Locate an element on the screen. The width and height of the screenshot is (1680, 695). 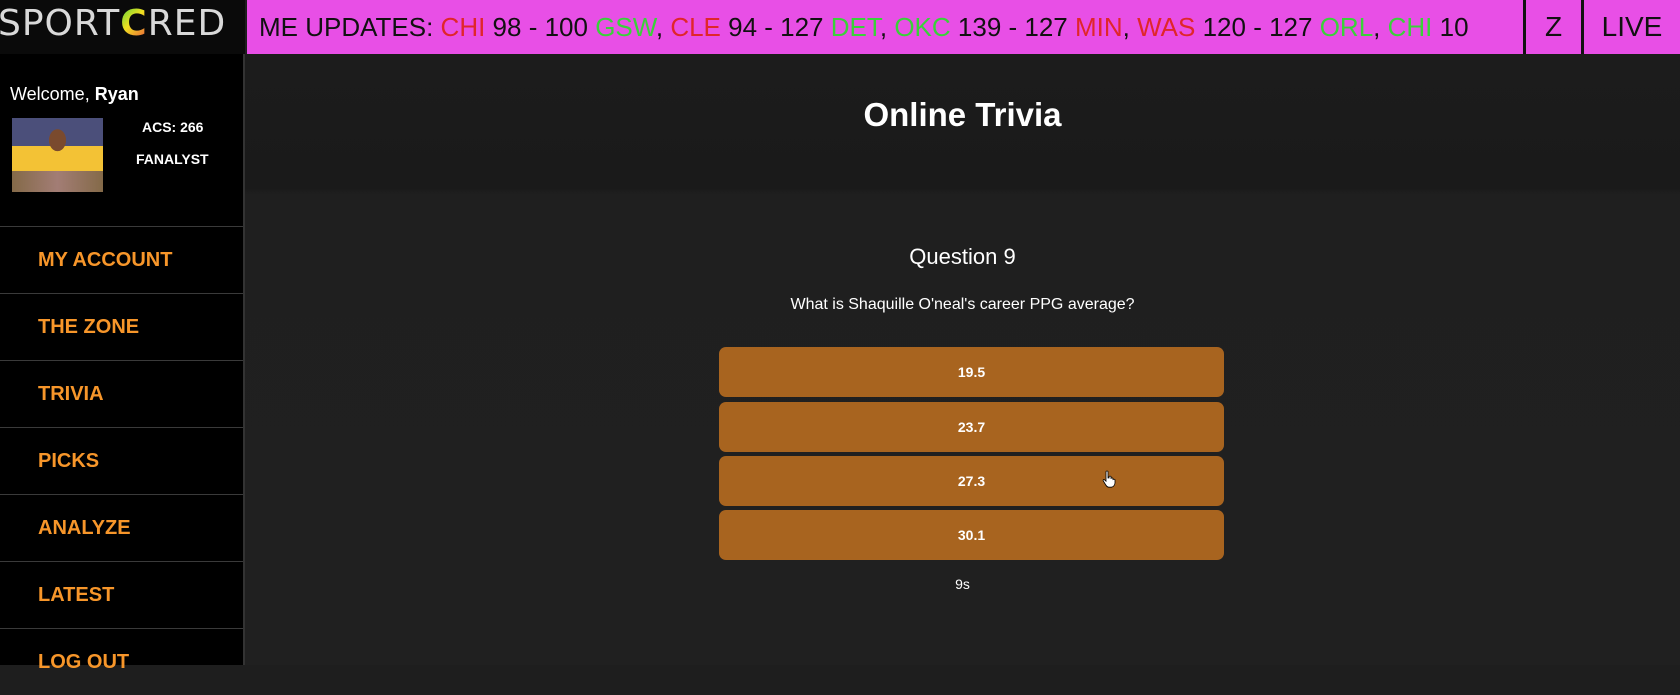
answer-option-3: 27.3 is located at coordinates (971, 481).